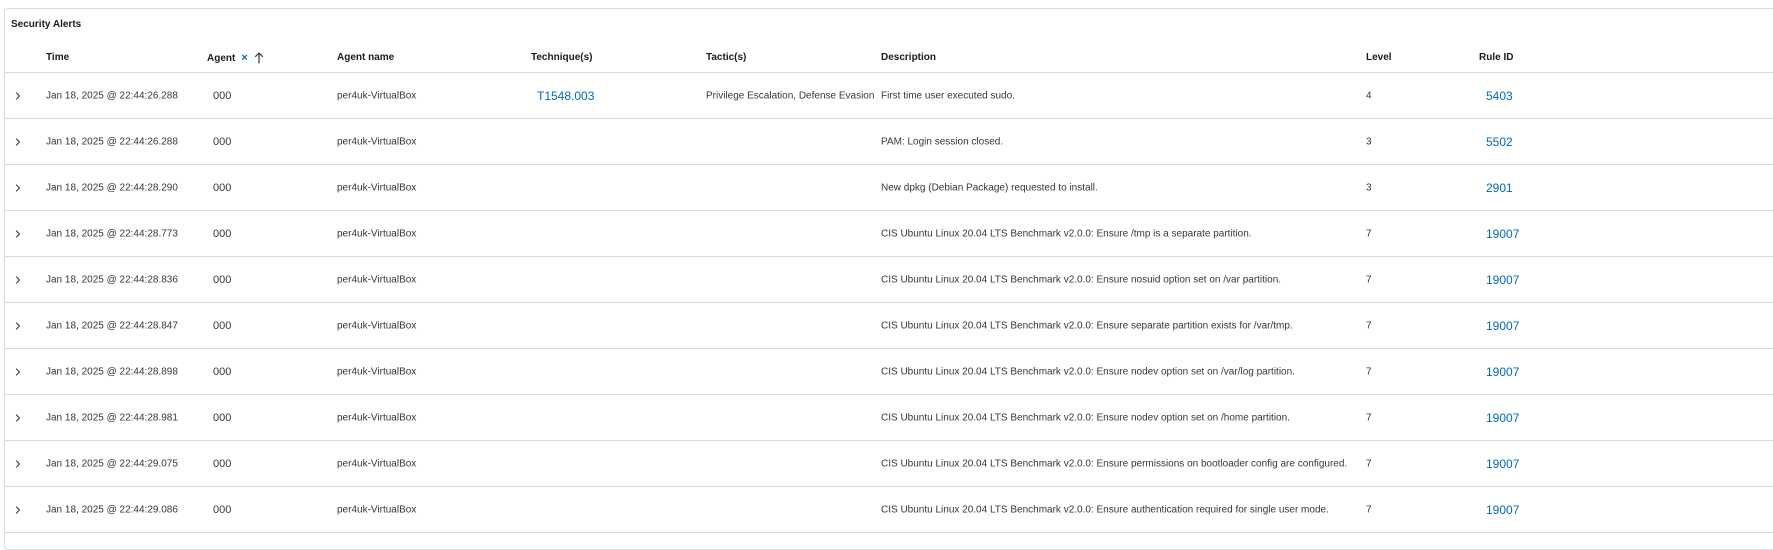 This screenshot has height=550, width=1773. What do you see at coordinates (112, 463) in the screenshot?
I see `cell-time: Jan 18, 2025 @ 22:44:29.075` at bounding box center [112, 463].